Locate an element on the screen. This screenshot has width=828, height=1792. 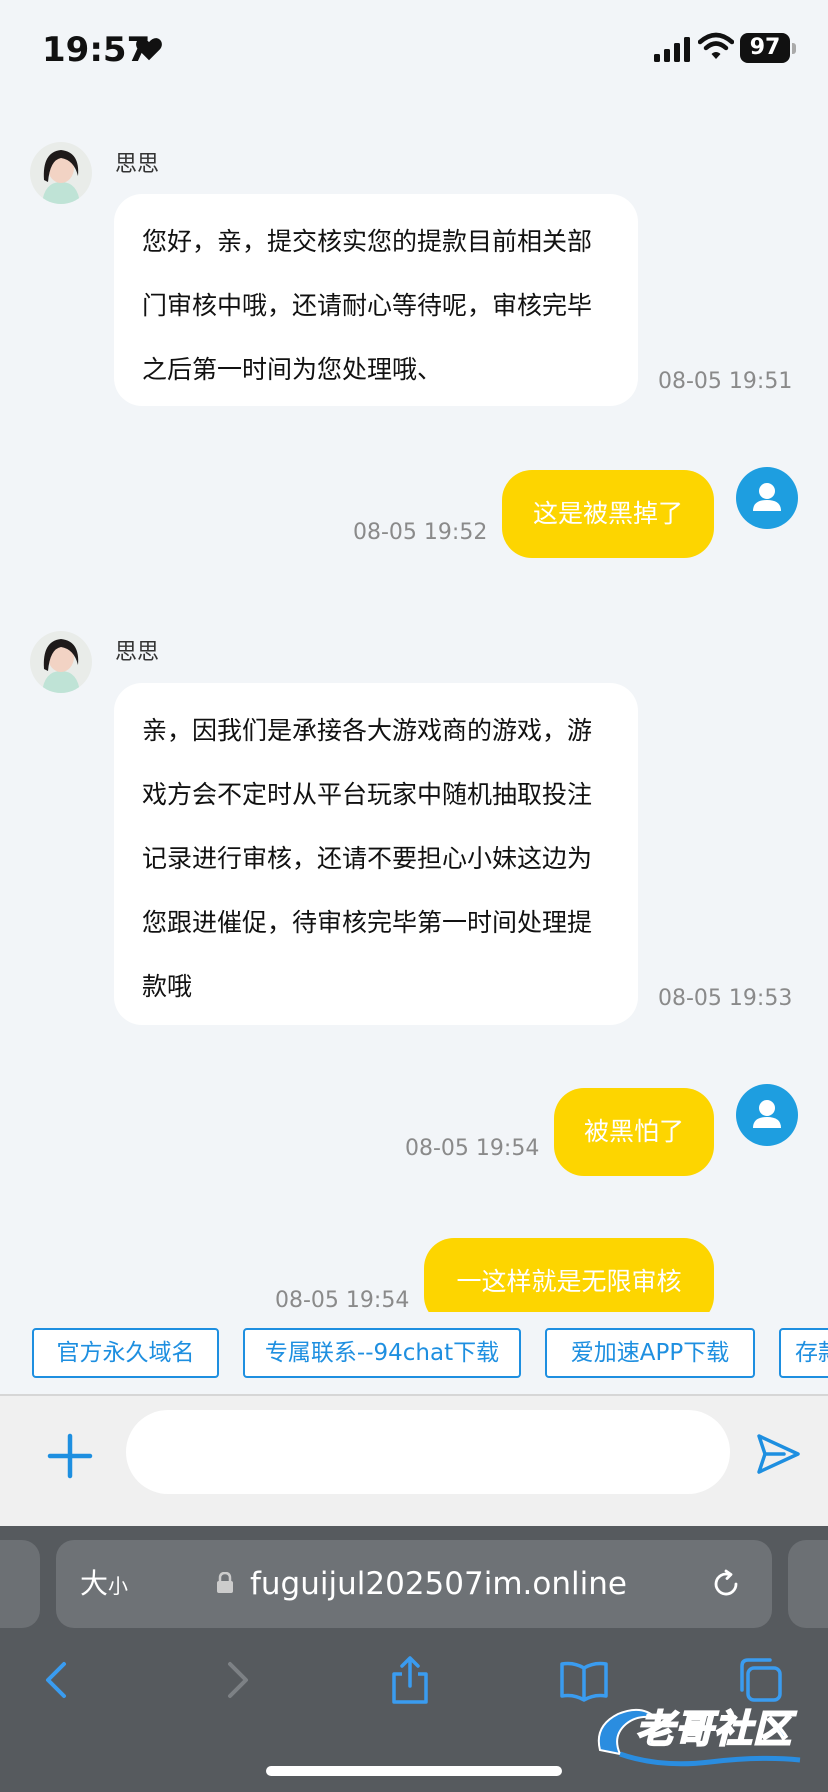
browser-toolbar: 大小 fuguijul202507im.online 老哥社区 is located at coordinates (414, 1659).